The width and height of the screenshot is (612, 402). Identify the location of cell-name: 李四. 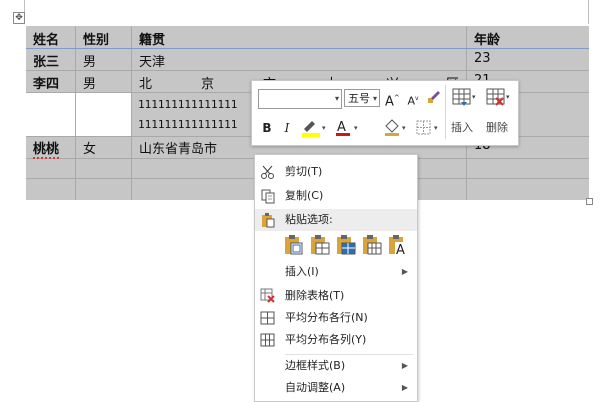
(46, 84).